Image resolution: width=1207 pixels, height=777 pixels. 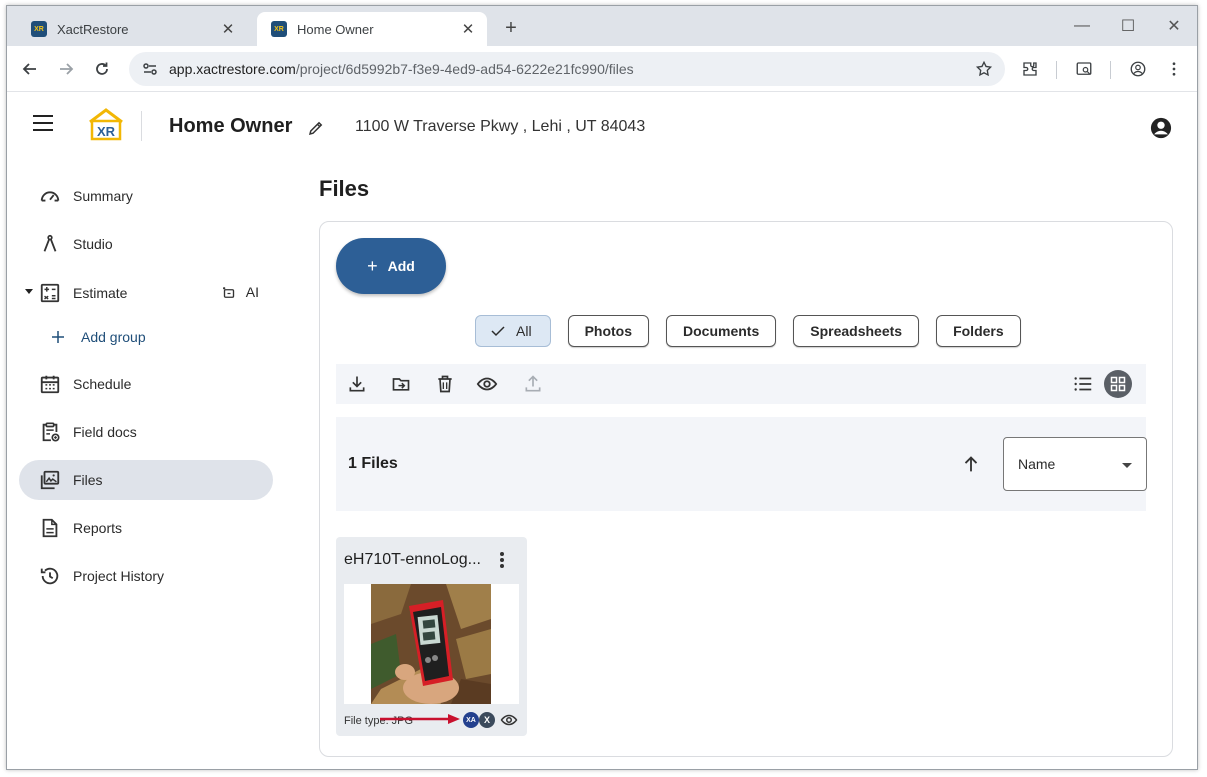 I want to click on sidebar-item-schedule: Schedule, so click(x=146, y=384).